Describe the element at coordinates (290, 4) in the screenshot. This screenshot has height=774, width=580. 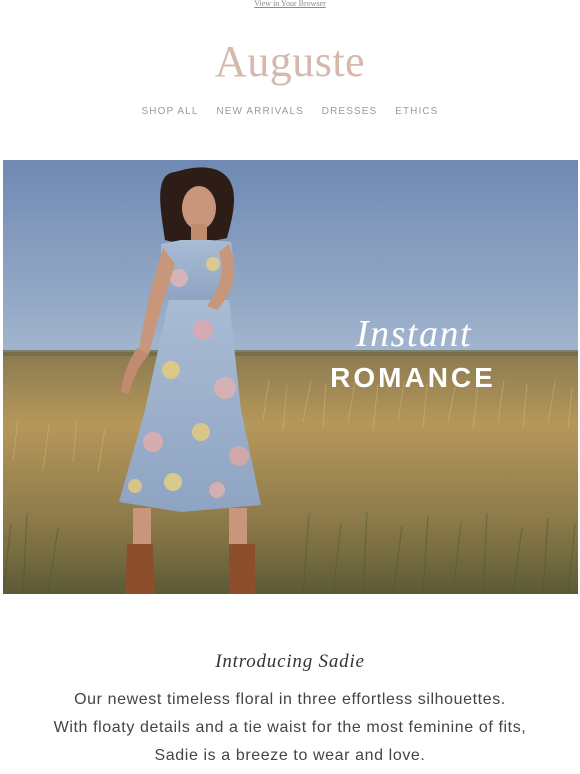
I see `view-in-browser-link: View in Your Browser` at that location.